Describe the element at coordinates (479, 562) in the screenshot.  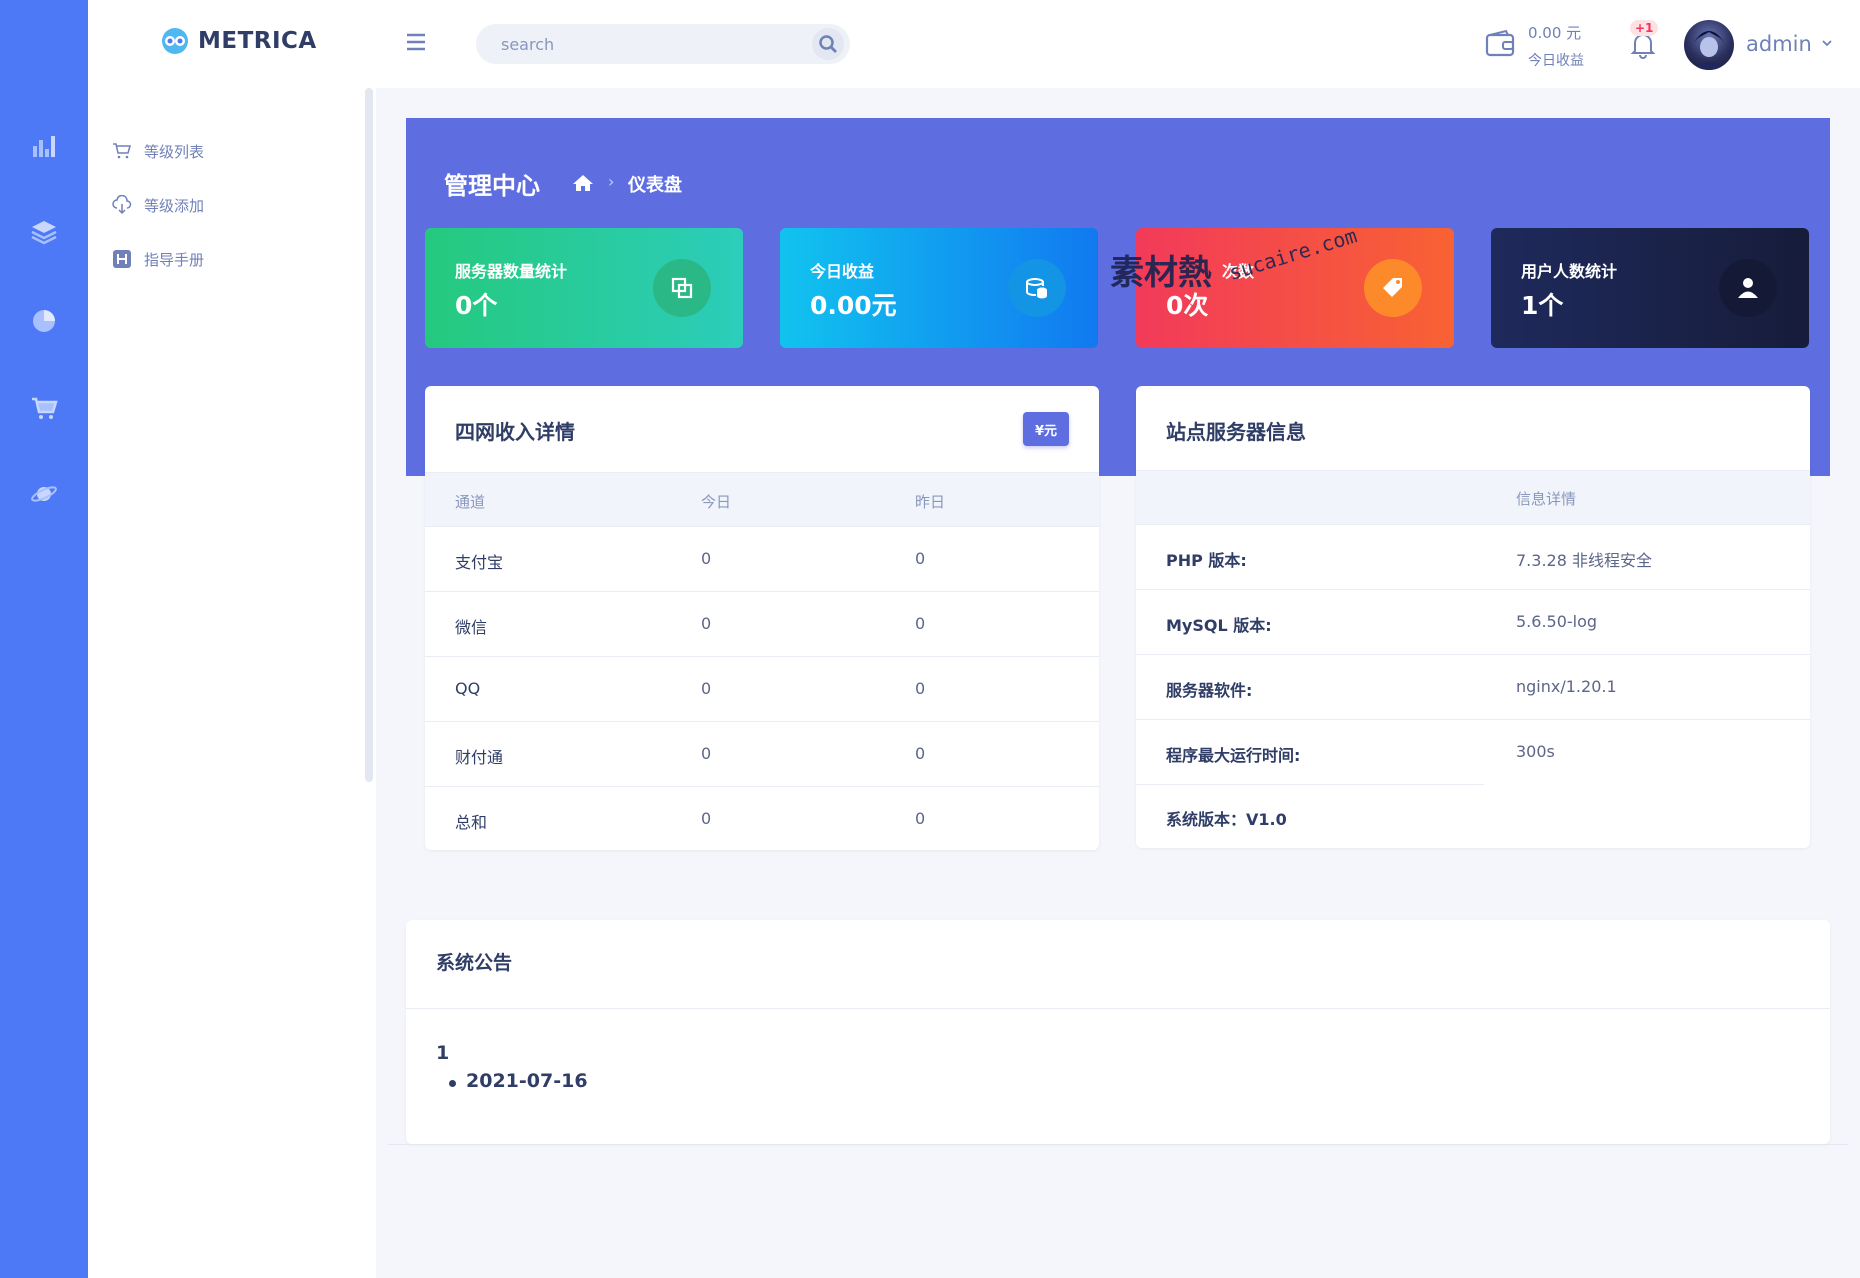
I see `channel-cell: 支付宝` at that location.